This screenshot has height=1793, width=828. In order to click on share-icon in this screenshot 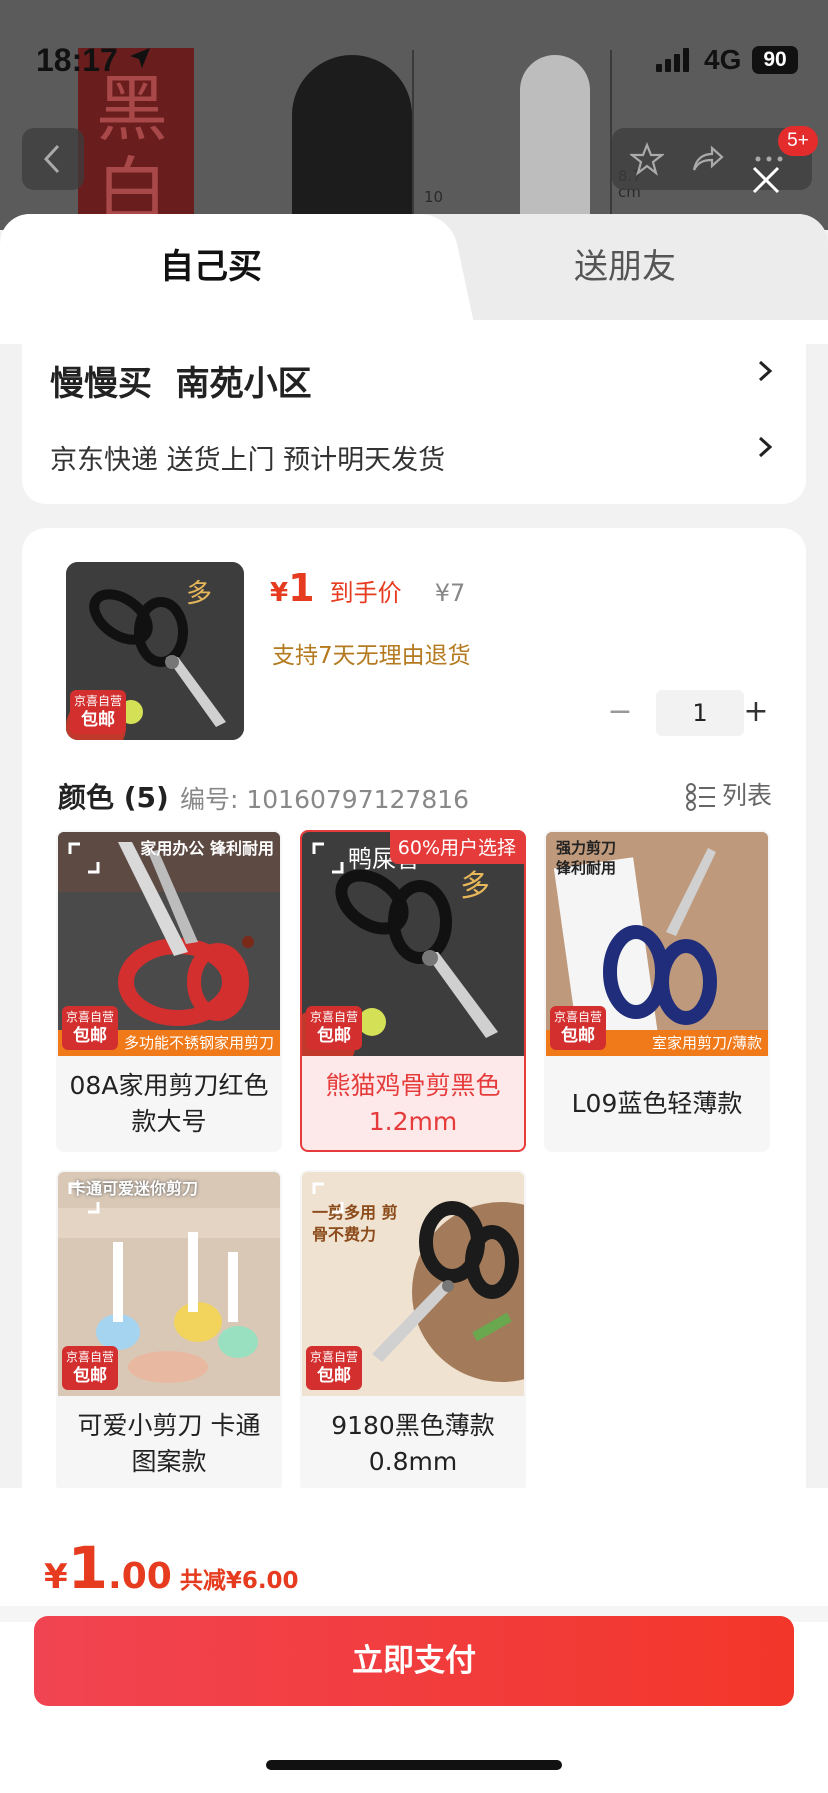, I will do `click(707, 159)`.